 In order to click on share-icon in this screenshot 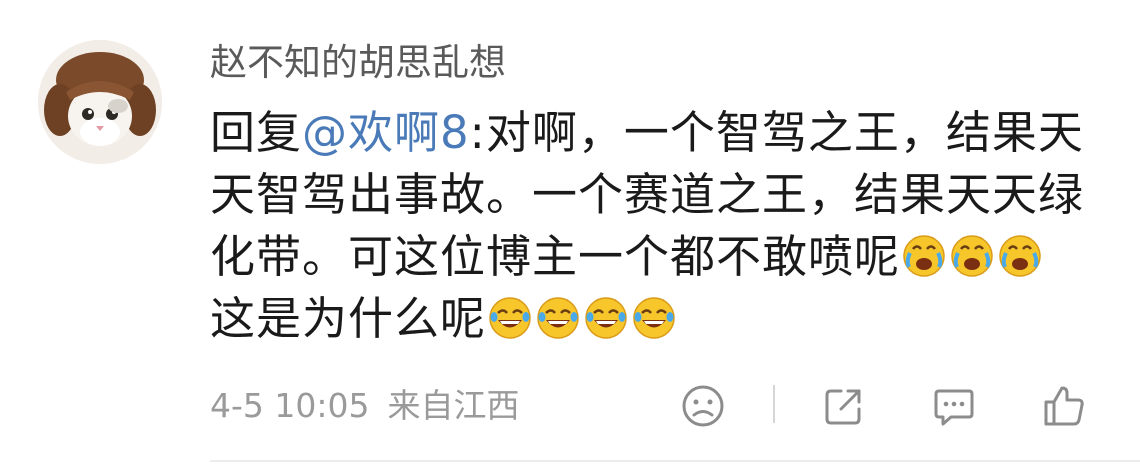, I will do `click(843, 407)`.